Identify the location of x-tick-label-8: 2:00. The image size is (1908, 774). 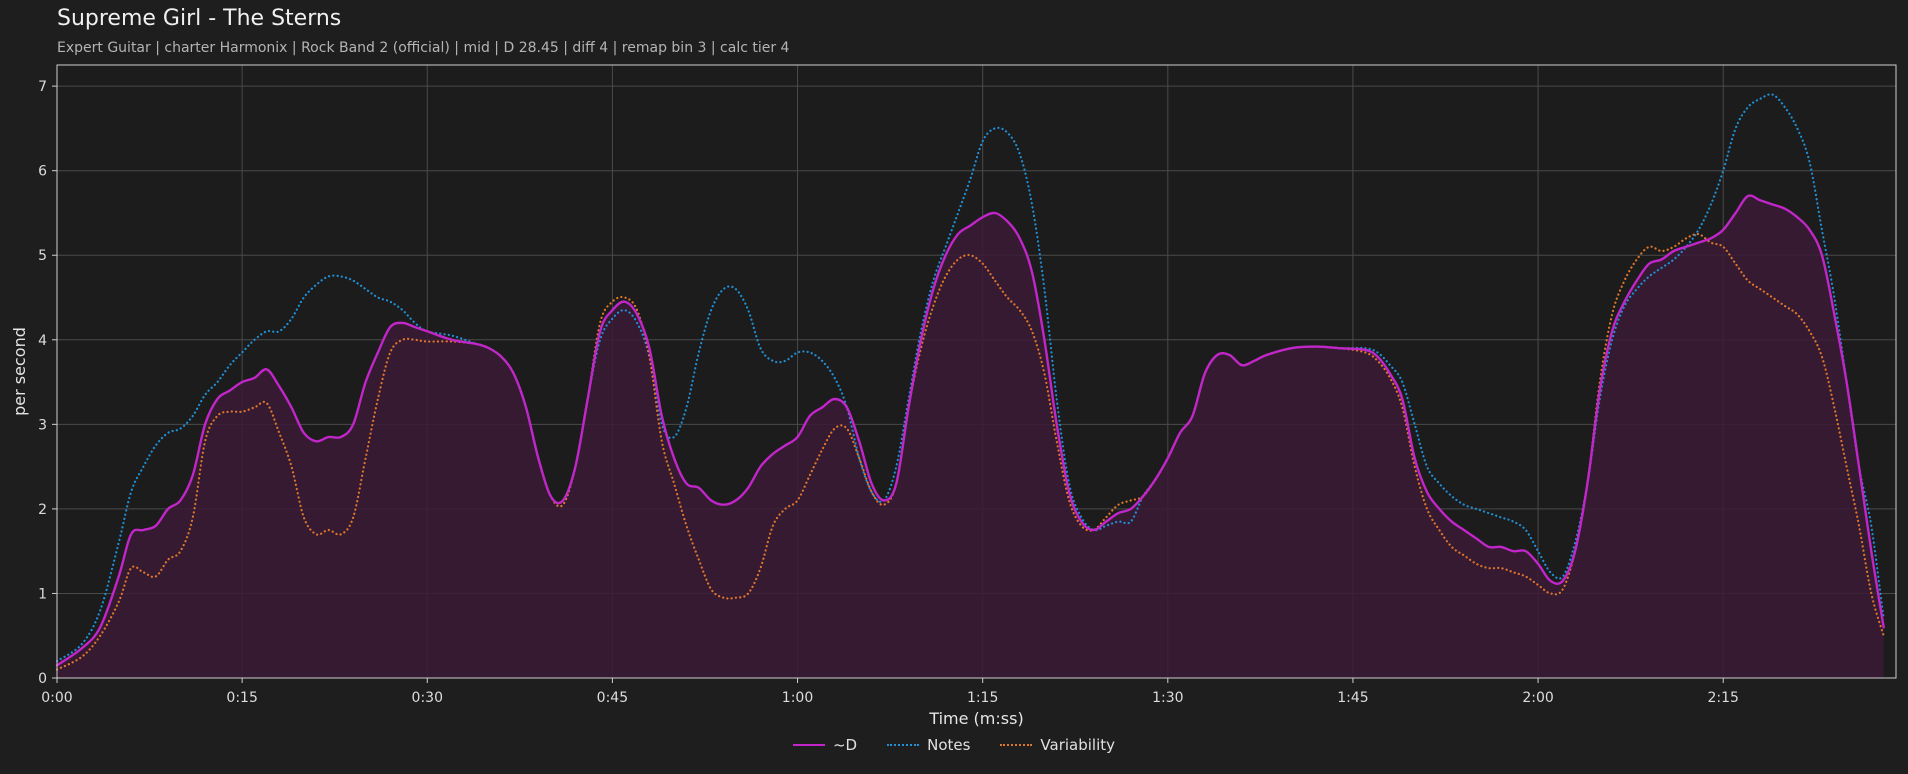
(1537, 698).